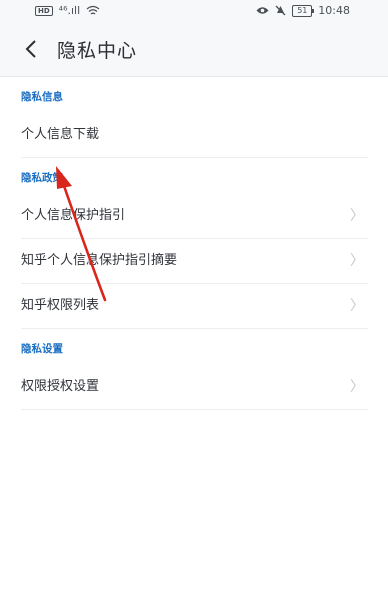 This screenshot has width=388, height=591. What do you see at coordinates (262, 10) in the screenshot?
I see `eye-icon` at bounding box center [262, 10].